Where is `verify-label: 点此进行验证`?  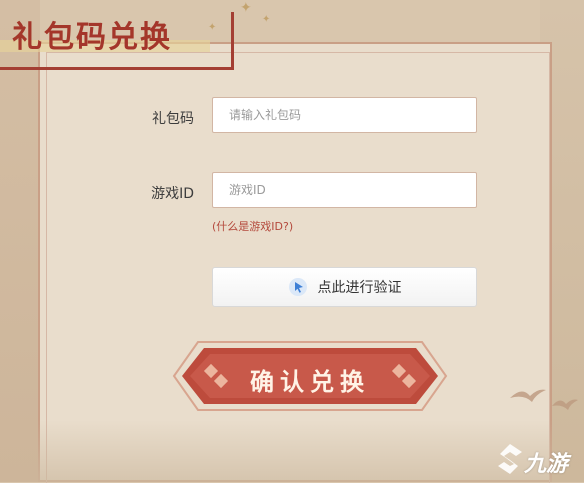 verify-label: 点此进行验证 is located at coordinates (359, 288).